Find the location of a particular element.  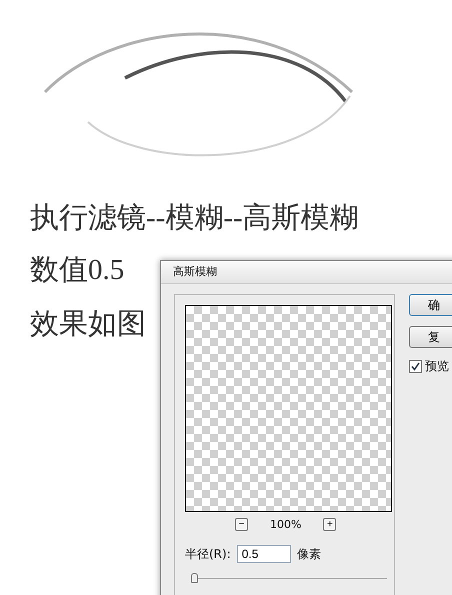

zoom-out-button: − is located at coordinates (241, 524).